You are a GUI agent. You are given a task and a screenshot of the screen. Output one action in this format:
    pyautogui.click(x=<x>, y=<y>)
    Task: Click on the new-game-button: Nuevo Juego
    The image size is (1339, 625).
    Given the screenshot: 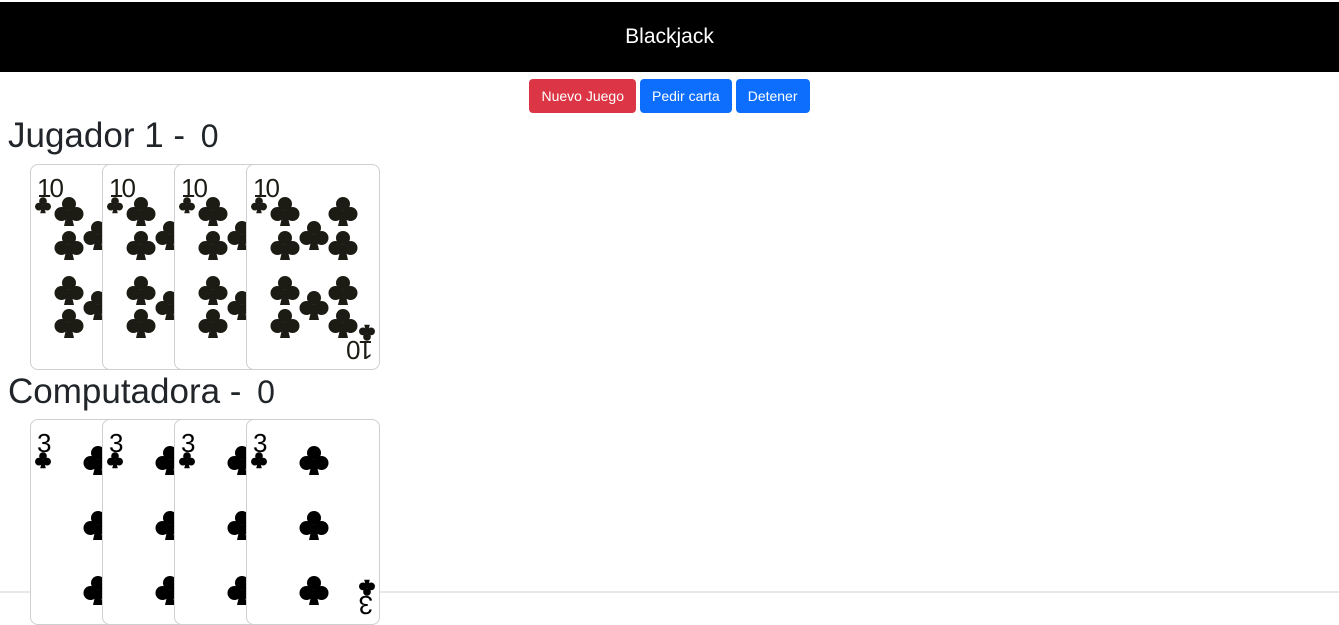 What is the action you would take?
    pyautogui.click(x=582, y=96)
    